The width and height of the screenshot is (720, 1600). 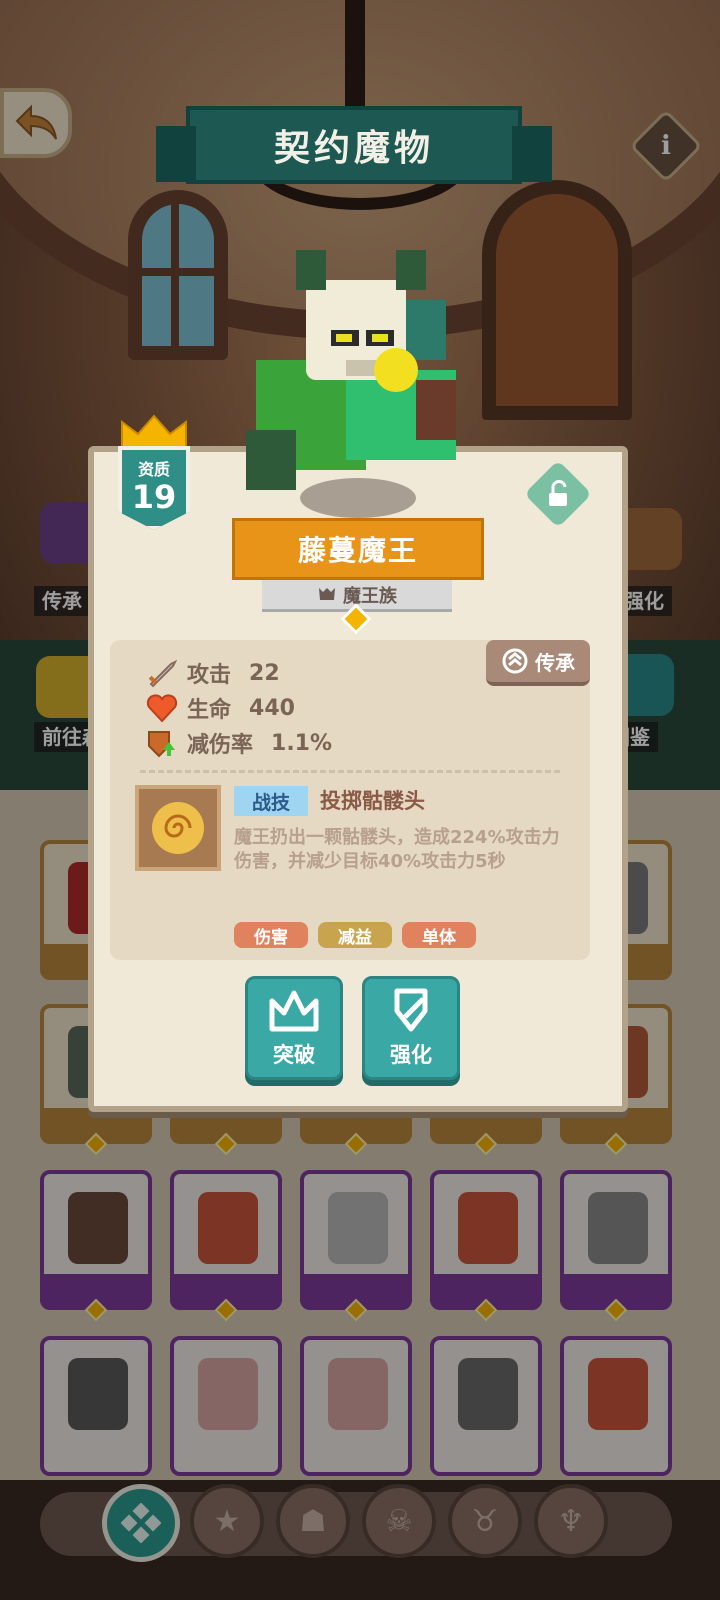 I want to click on stat-attack: 攻击 22, so click(x=212, y=673).